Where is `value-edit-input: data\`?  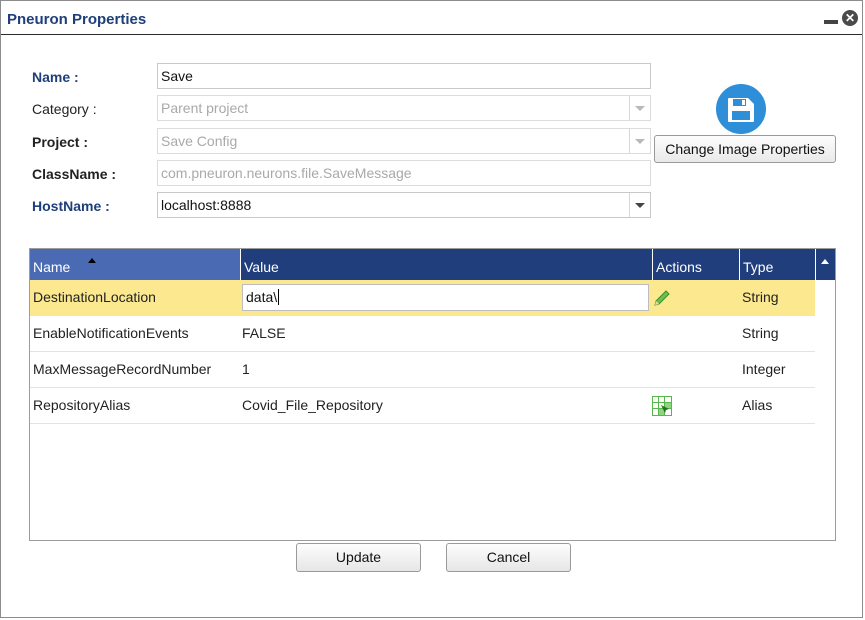 value-edit-input: data\ is located at coordinates (445, 297).